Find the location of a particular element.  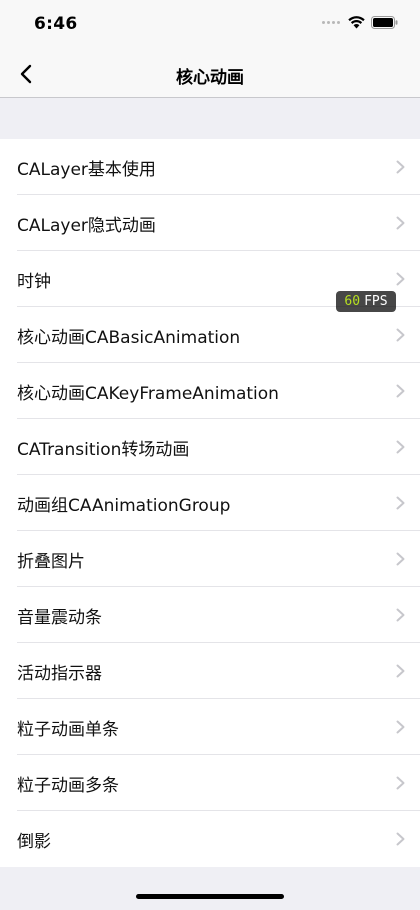

home-indicator is located at coordinates (210, 896).